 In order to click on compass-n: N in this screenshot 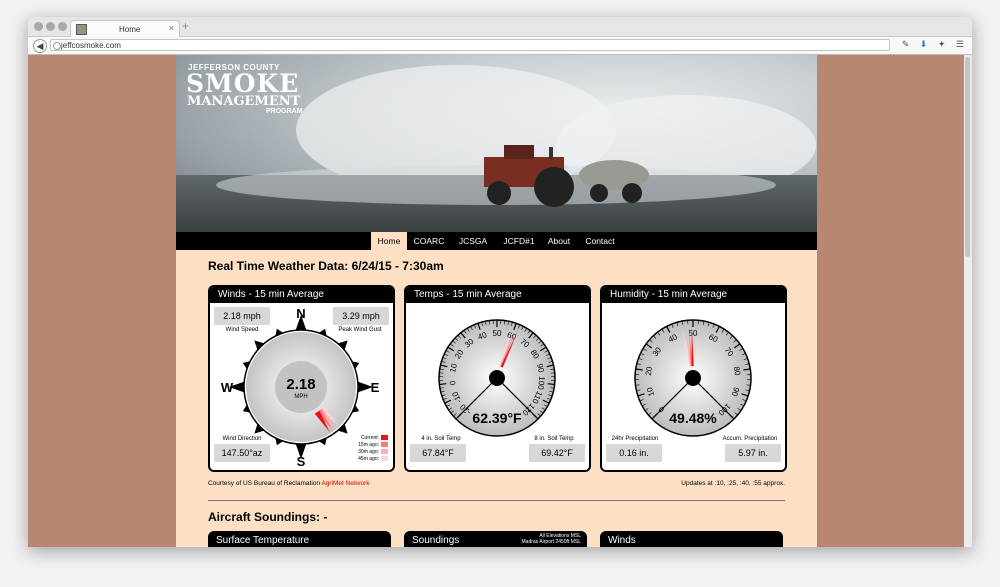, I will do `click(300, 313)`.